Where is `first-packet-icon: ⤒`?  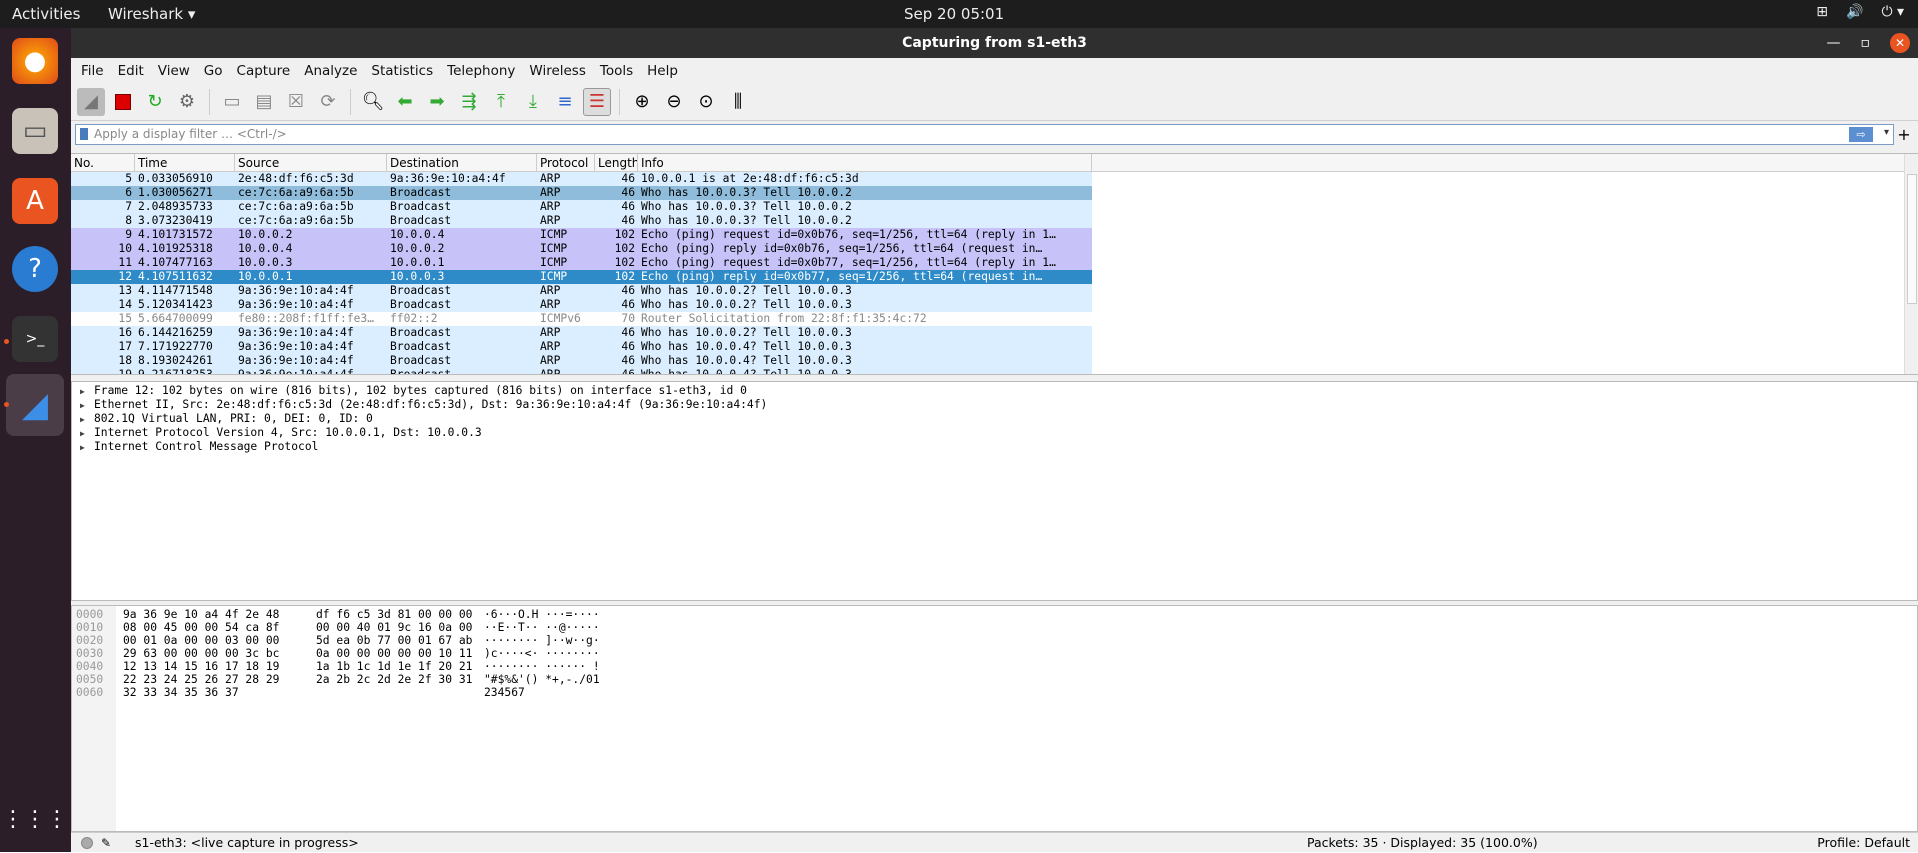
first-packet-icon: ⤒ is located at coordinates (501, 102).